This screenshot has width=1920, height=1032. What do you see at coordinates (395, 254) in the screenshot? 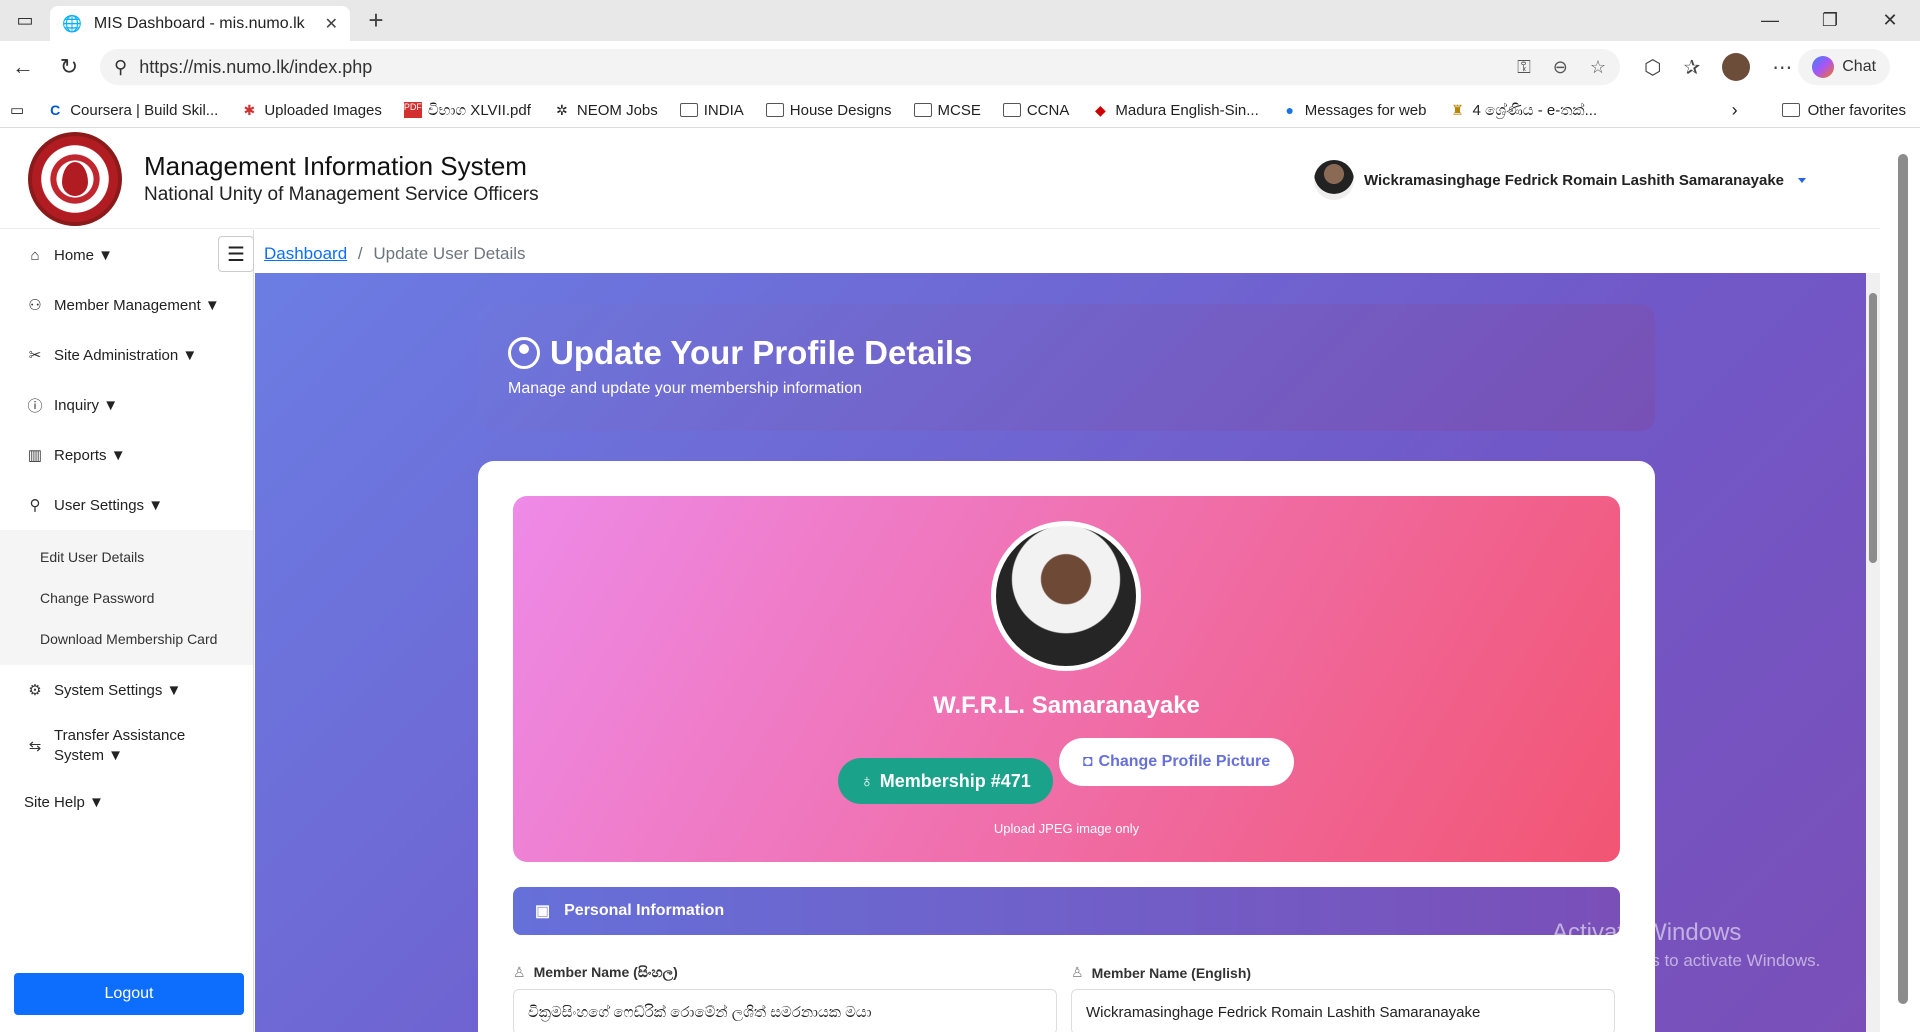
I see `breadcrumb: Dashboard / Update User Details` at bounding box center [395, 254].